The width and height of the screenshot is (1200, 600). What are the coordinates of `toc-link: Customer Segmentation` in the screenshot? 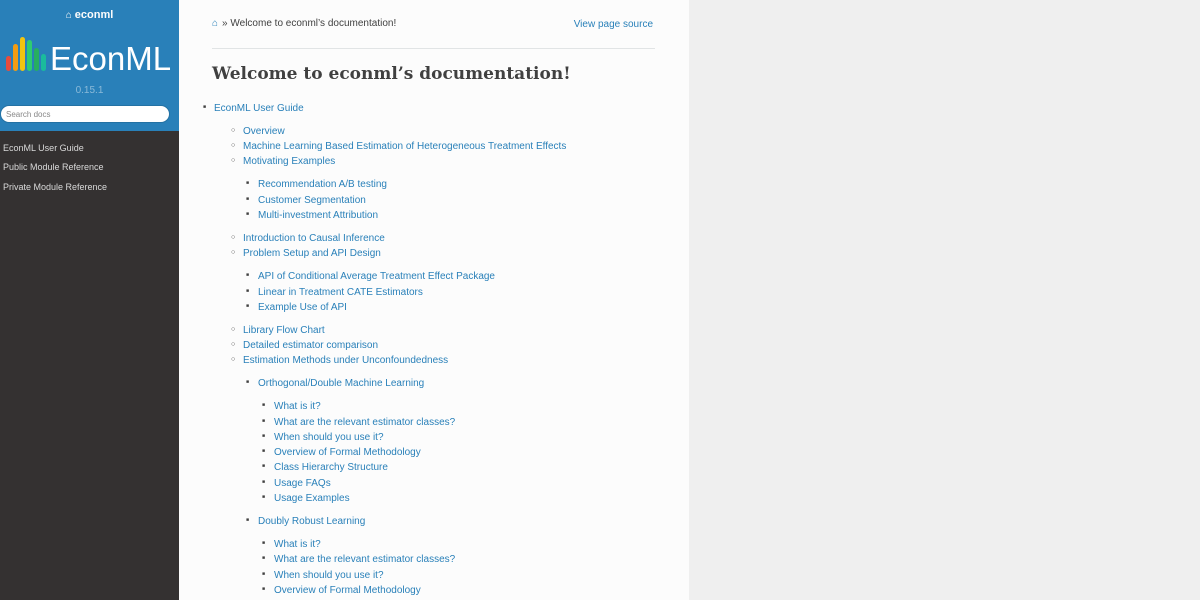 It's located at (306, 200).